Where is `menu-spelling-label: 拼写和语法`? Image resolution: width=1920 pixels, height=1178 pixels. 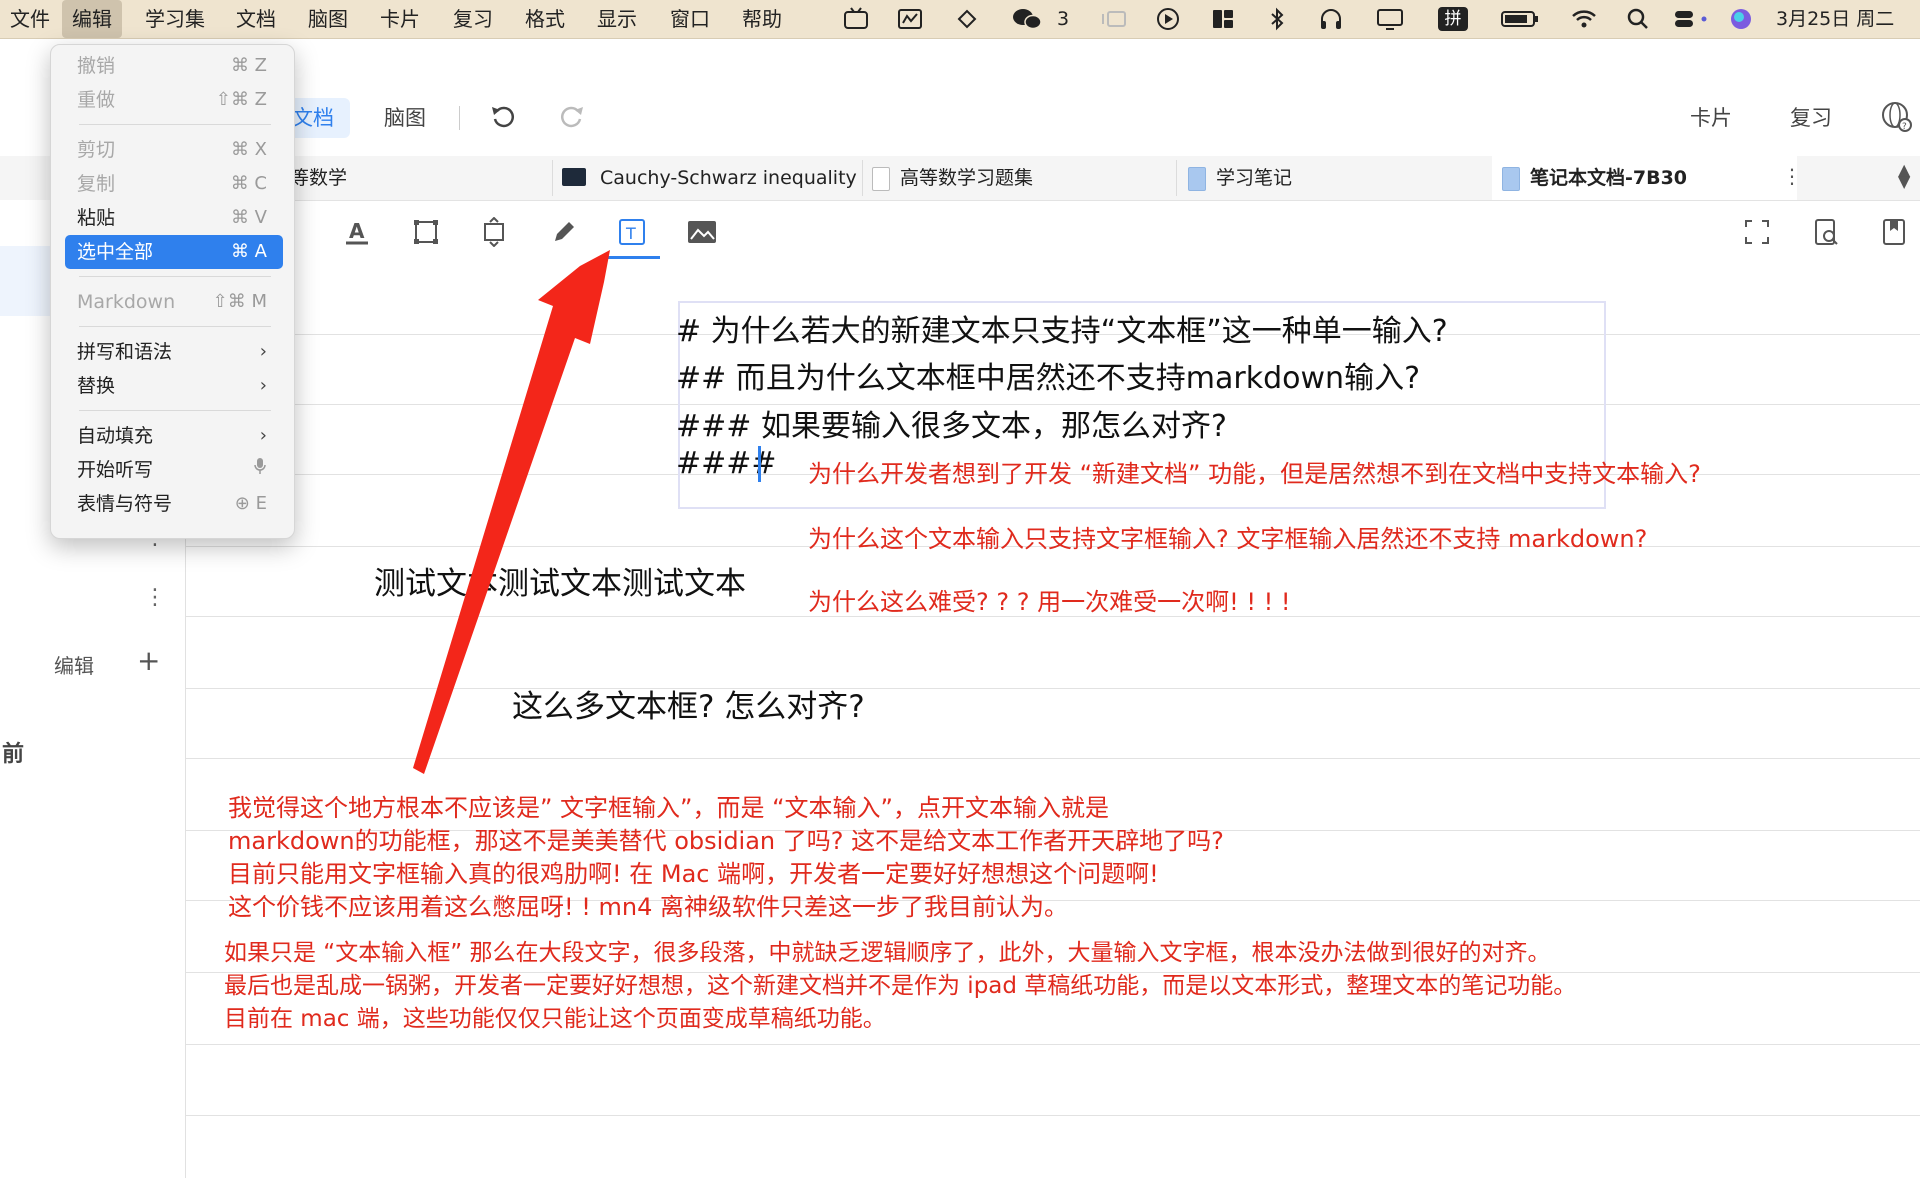 menu-spelling-label: 拼写和语法 is located at coordinates (125, 352).